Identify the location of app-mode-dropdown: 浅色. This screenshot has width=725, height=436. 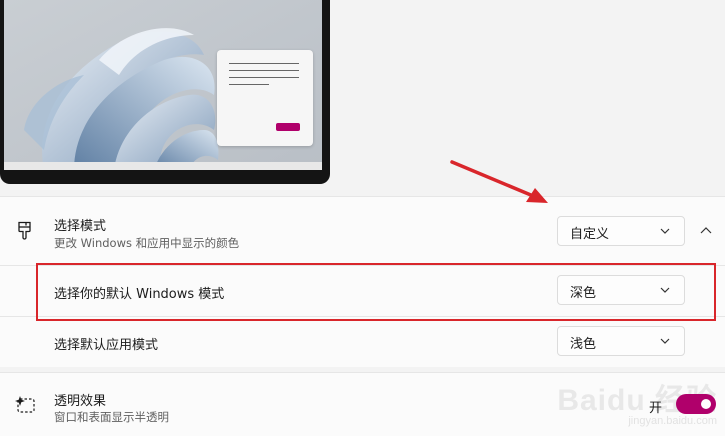
(621, 341).